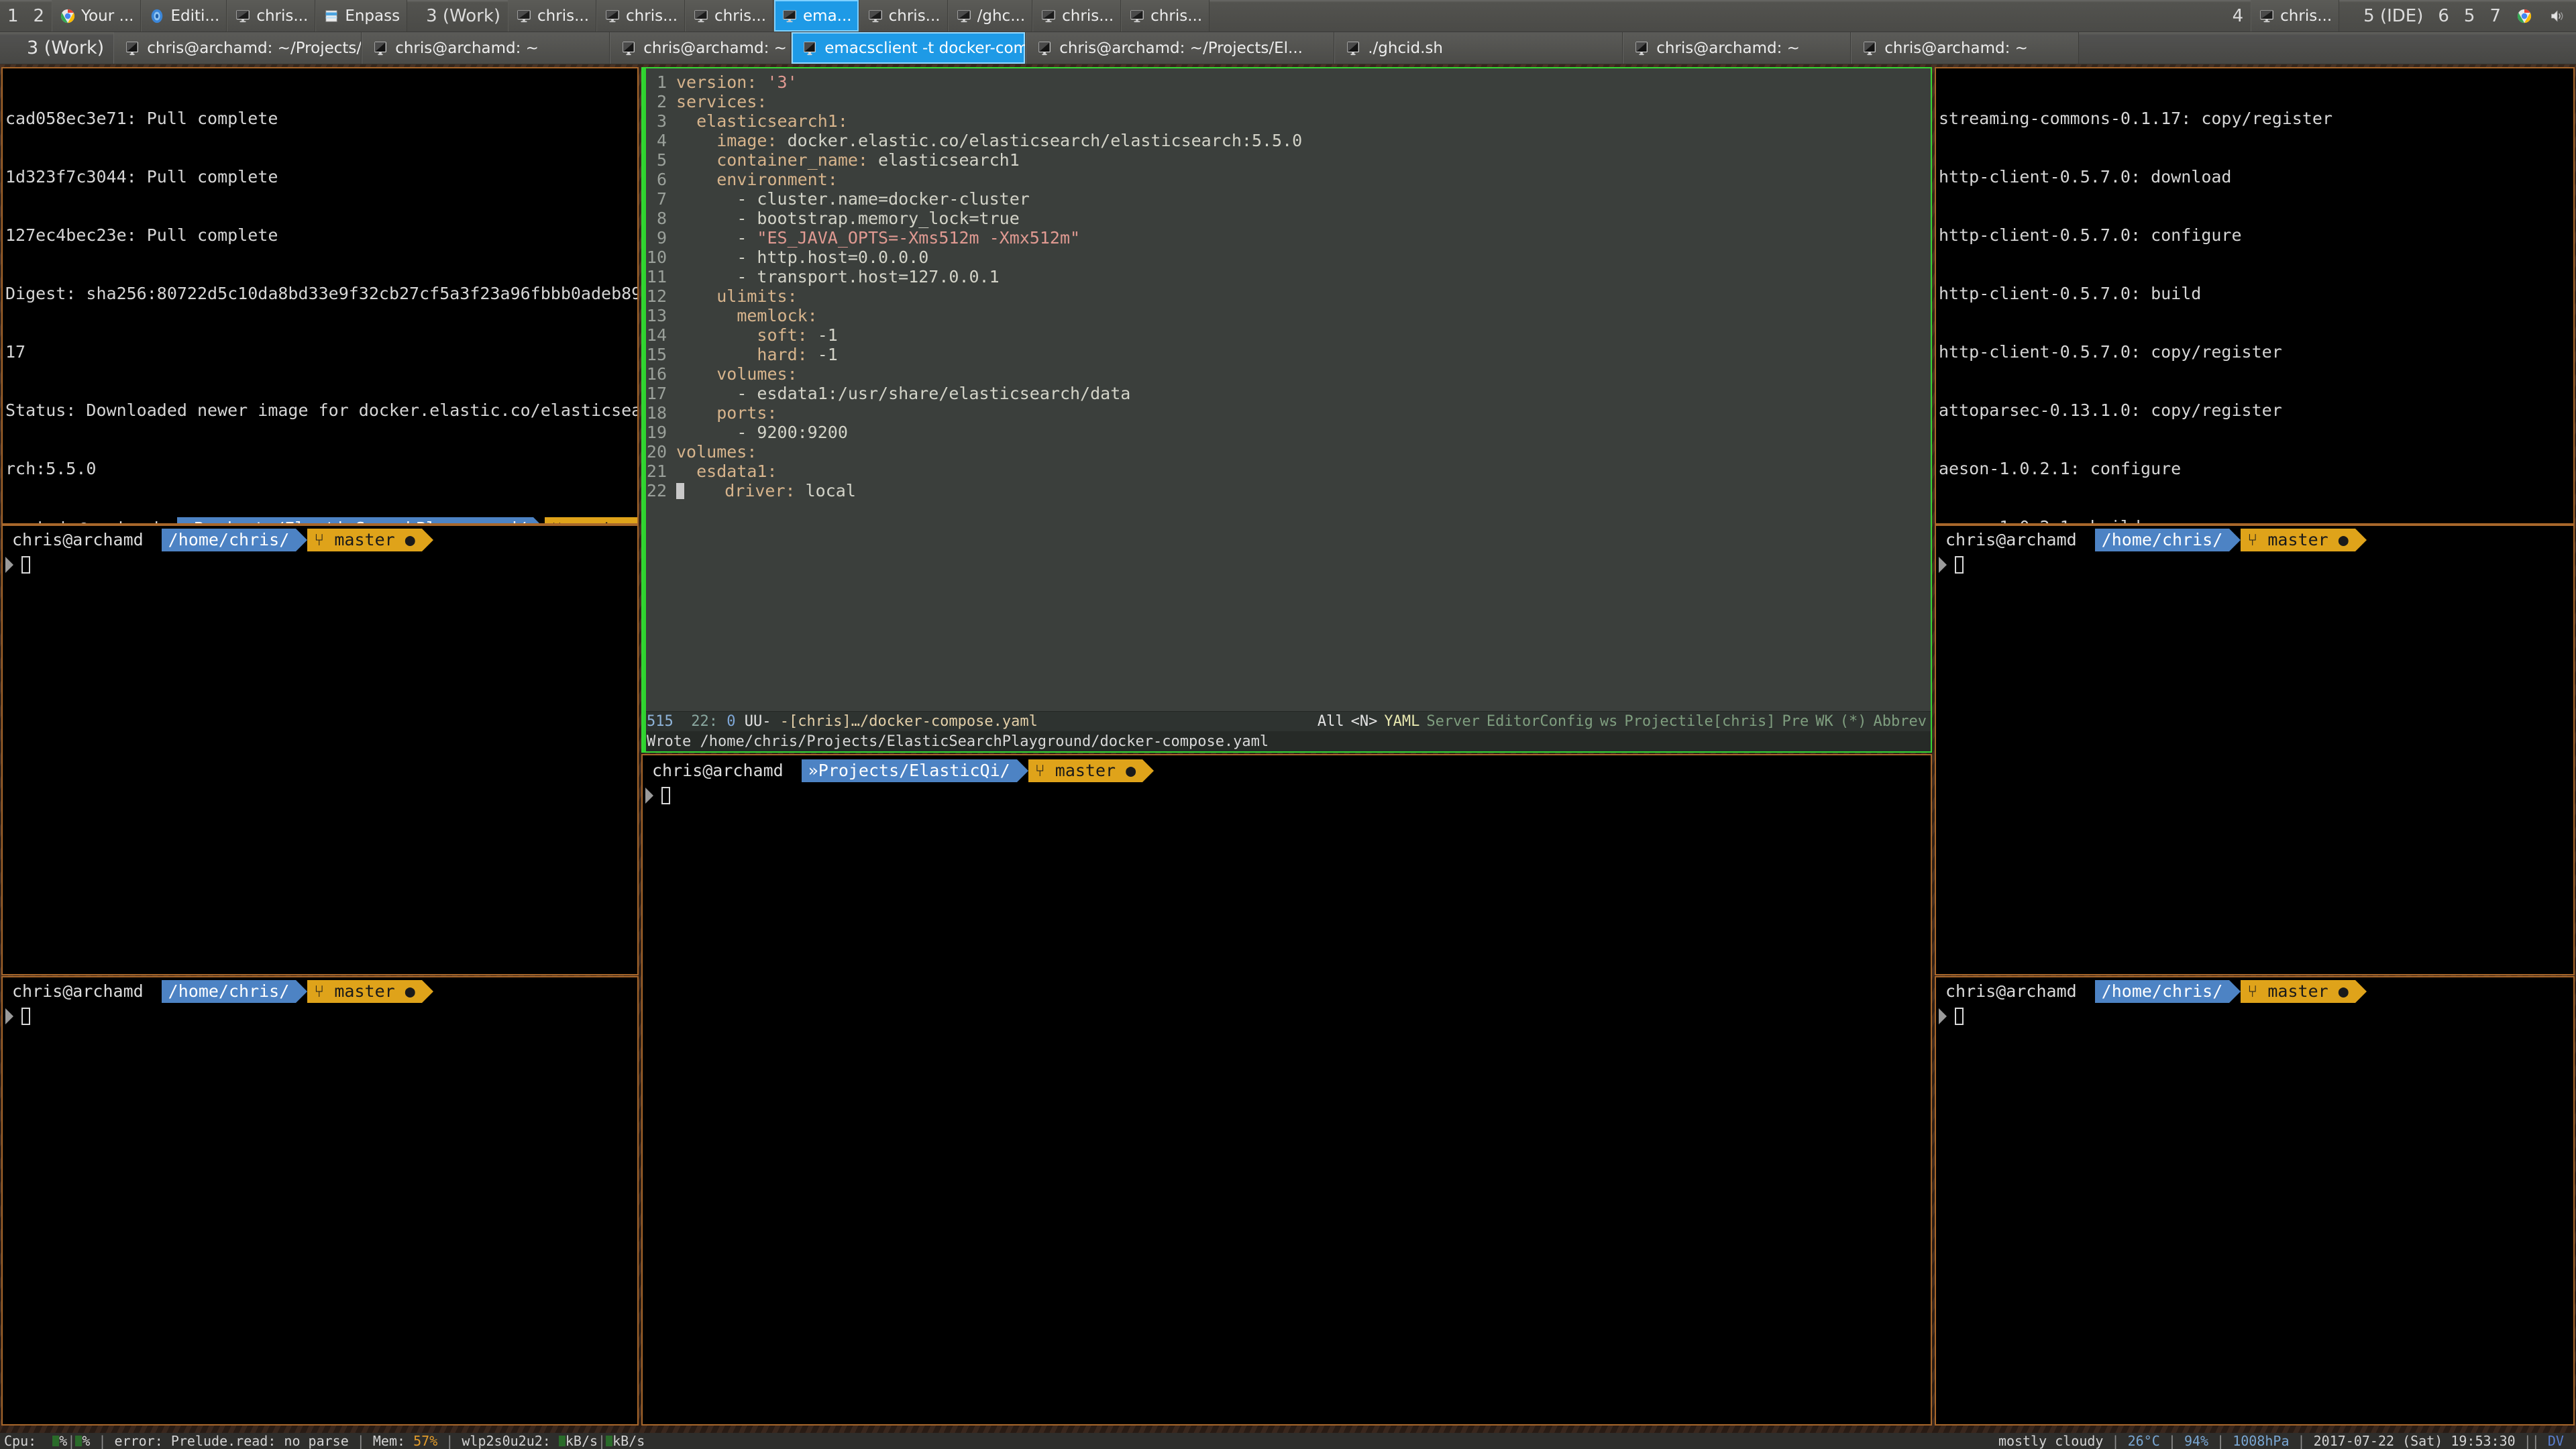  What do you see at coordinates (656, 393) in the screenshot?
I see `emacs-line-number: 17` at bounding box center [656, 393].